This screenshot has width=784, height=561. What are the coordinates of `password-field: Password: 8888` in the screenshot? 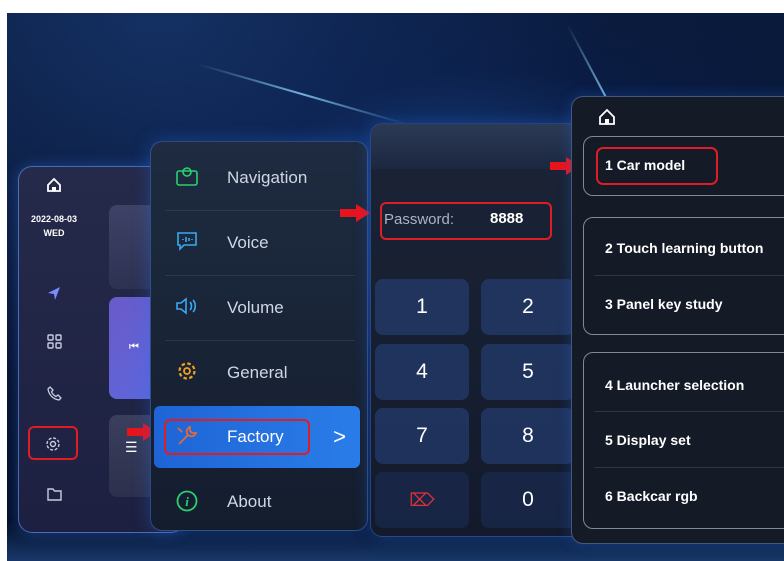 It's located at (466, 221).